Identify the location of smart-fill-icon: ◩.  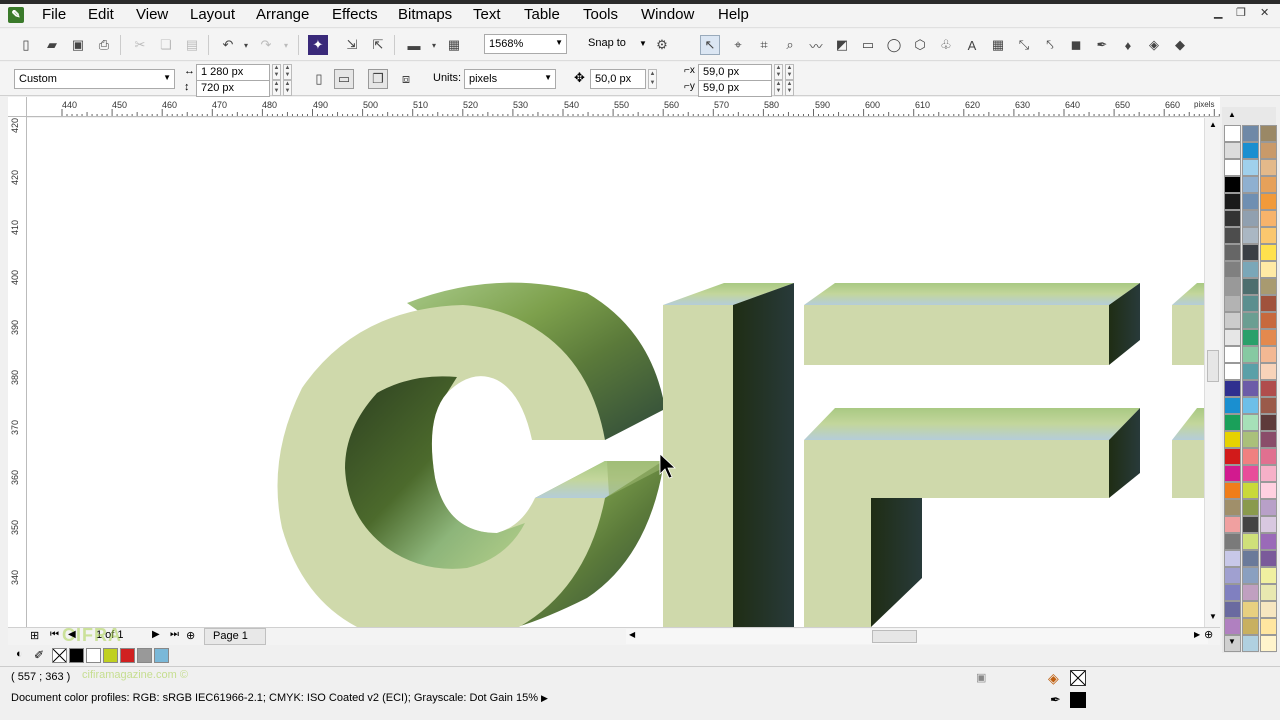
(842, 45).